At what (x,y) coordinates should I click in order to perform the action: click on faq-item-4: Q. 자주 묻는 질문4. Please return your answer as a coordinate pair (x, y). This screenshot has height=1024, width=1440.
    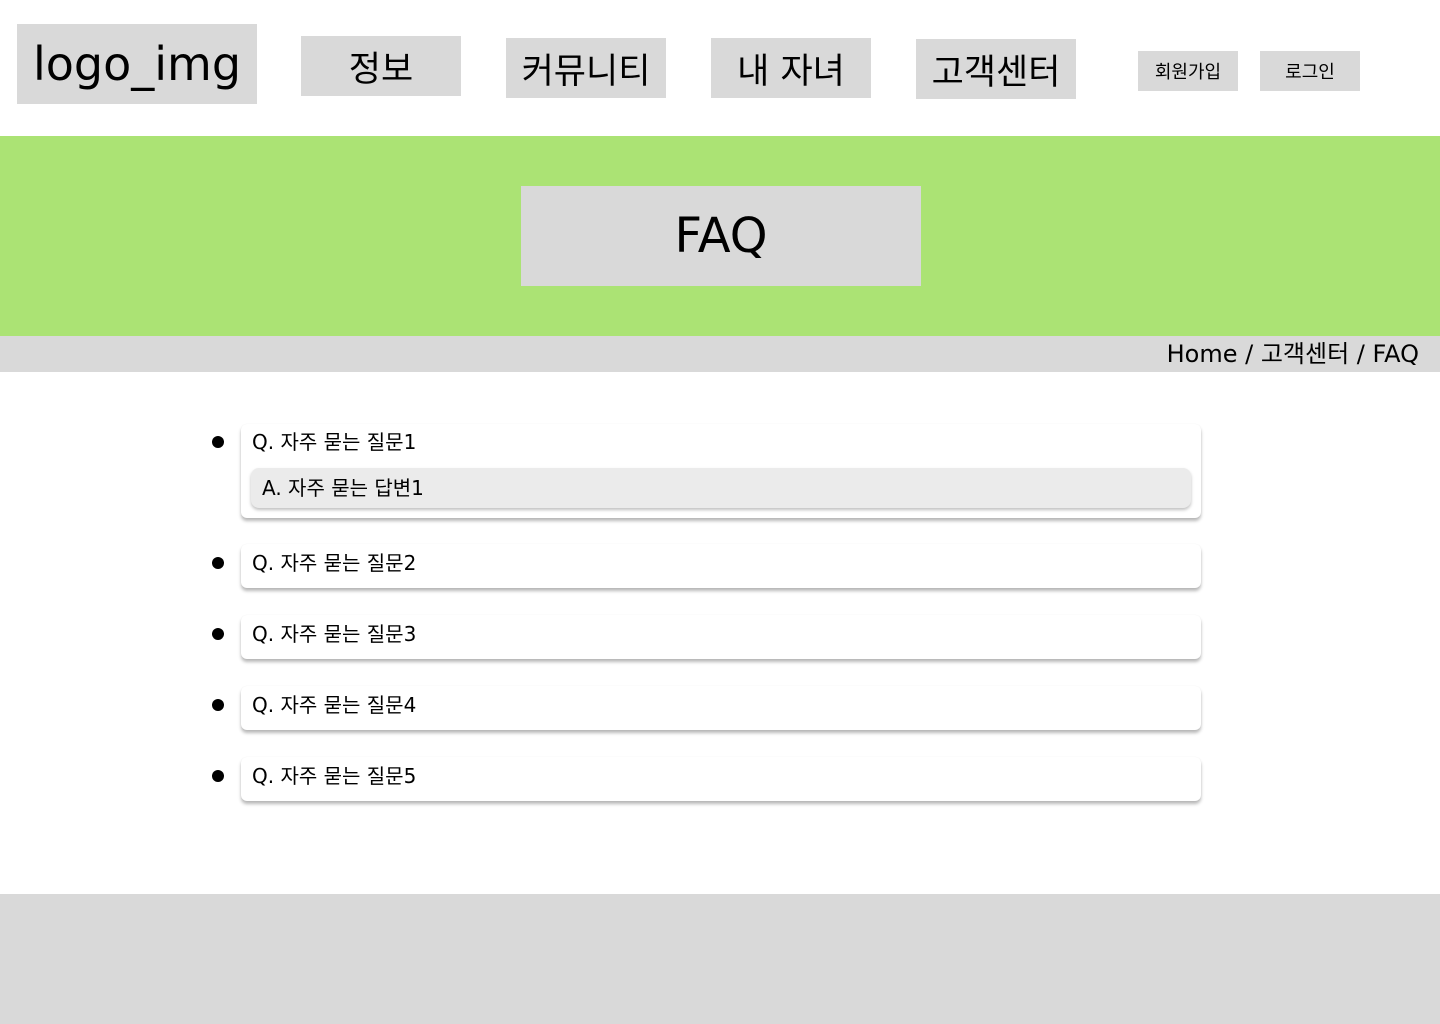
    Looking at the image, I should click on (706, 708).